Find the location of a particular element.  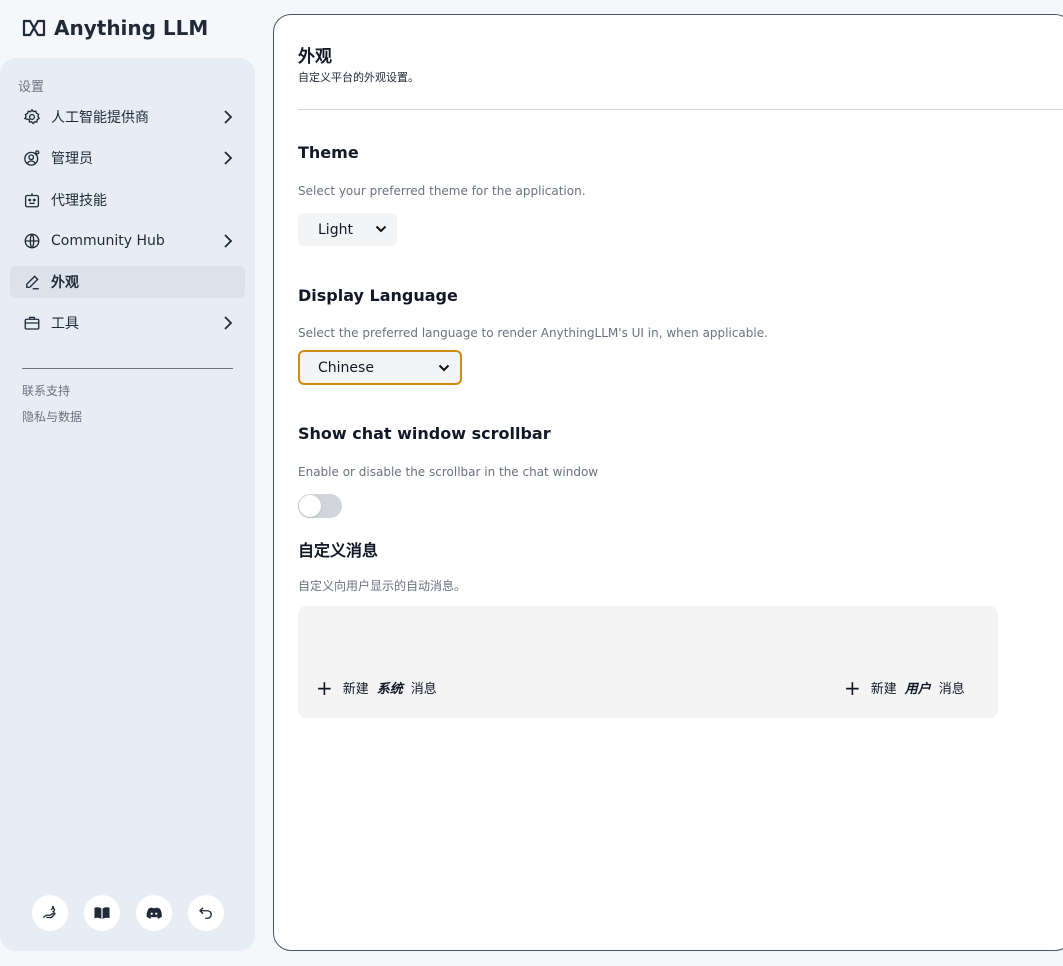

gear-icon is located at coordinates (32, 117).